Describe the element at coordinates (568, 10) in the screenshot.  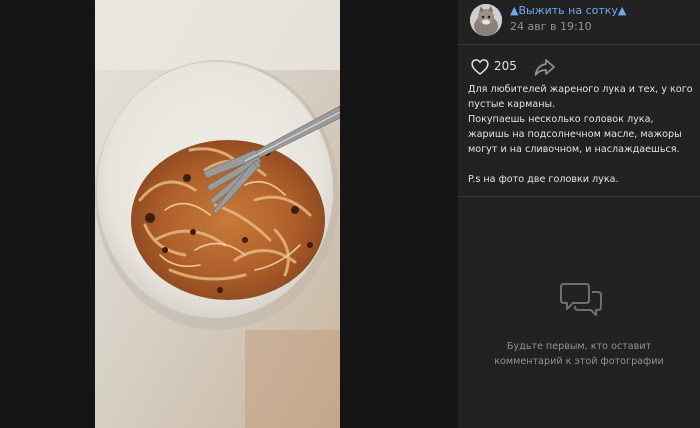
I see `author-link: ▲Выжить на сотку▲` at that location.